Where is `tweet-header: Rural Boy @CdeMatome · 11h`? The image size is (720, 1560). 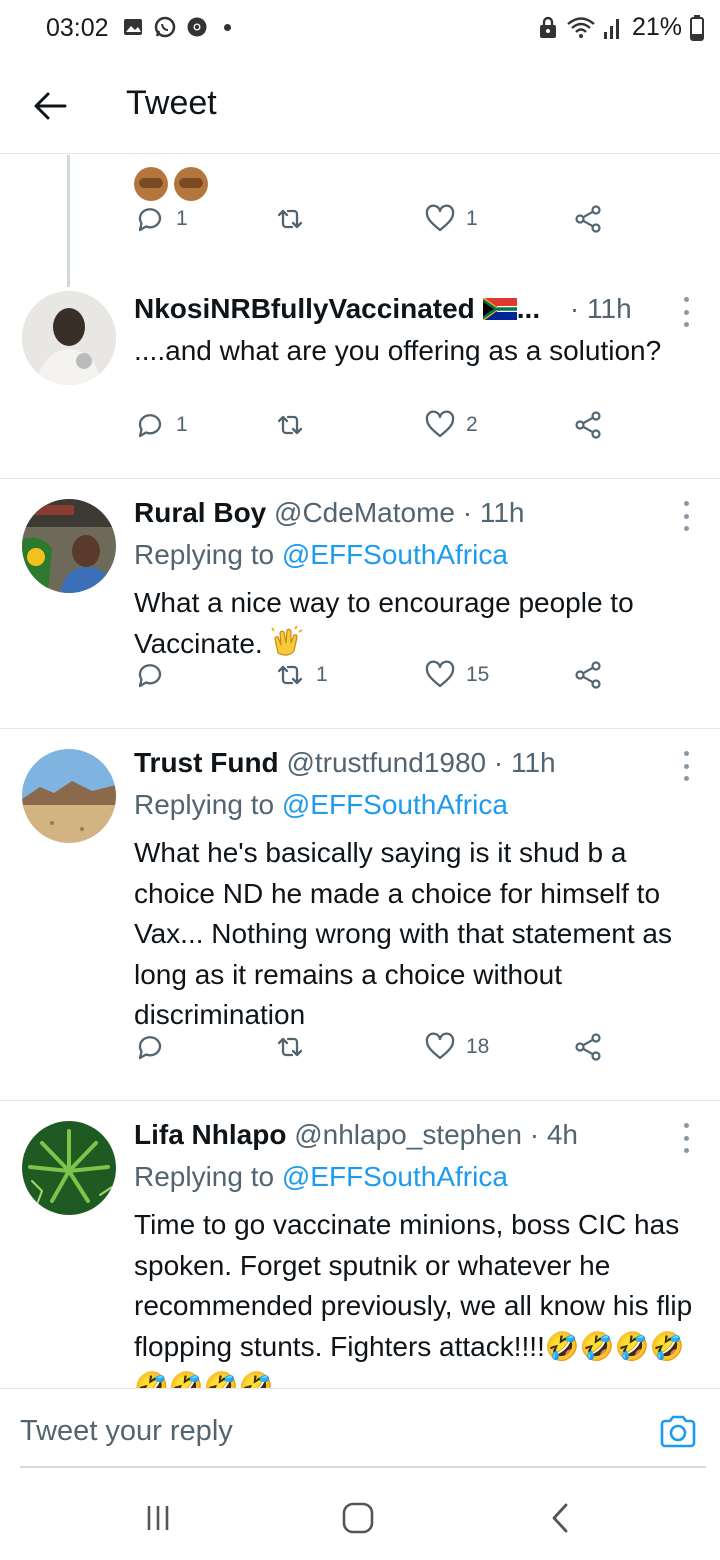
tweet-header: Rural Boy @CdeMatome · 11h is located at coordinates (407, 513).